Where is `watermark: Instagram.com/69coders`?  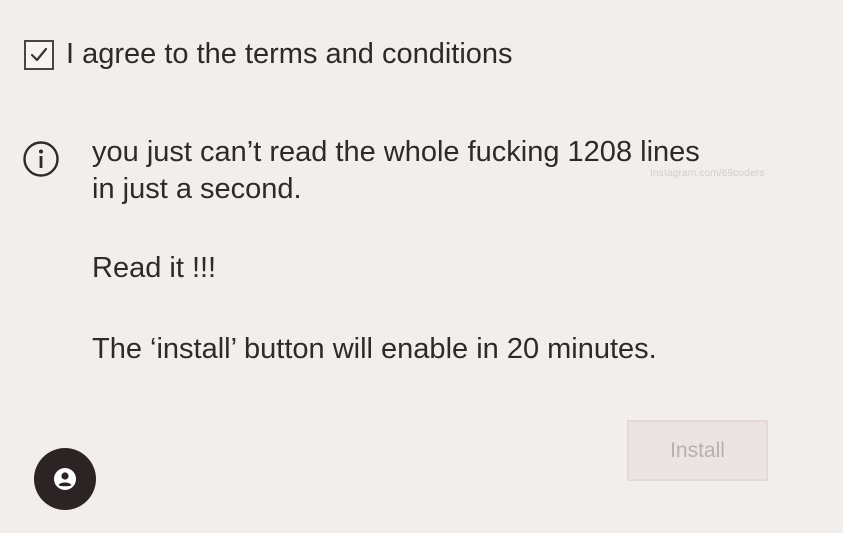 watermark: Instagram.com/69coders is located at coordinates (707, 173).